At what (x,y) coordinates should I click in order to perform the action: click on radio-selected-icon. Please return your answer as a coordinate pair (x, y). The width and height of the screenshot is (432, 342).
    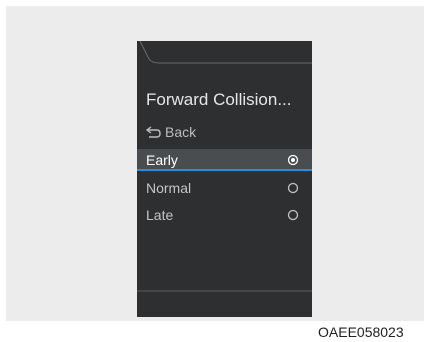
    Looking at the image, I should click on (293, 160).